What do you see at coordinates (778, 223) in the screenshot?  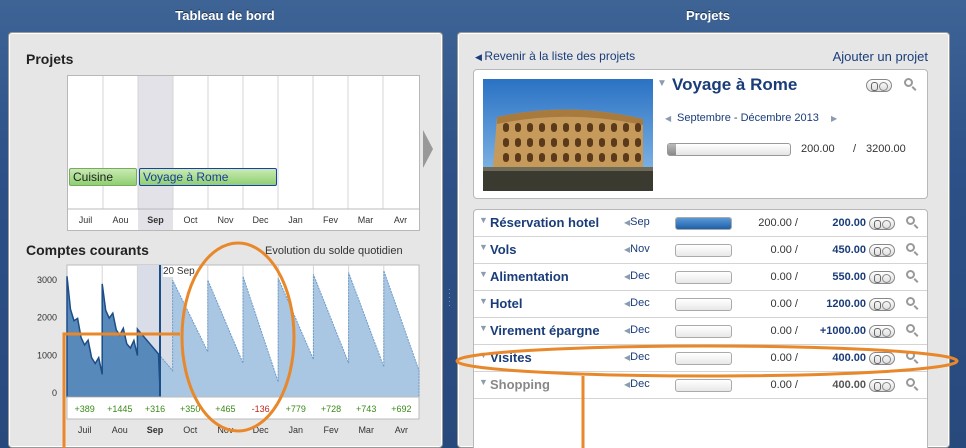 I see `item-spent: 200.00 /` at bounding box center [778, 223].